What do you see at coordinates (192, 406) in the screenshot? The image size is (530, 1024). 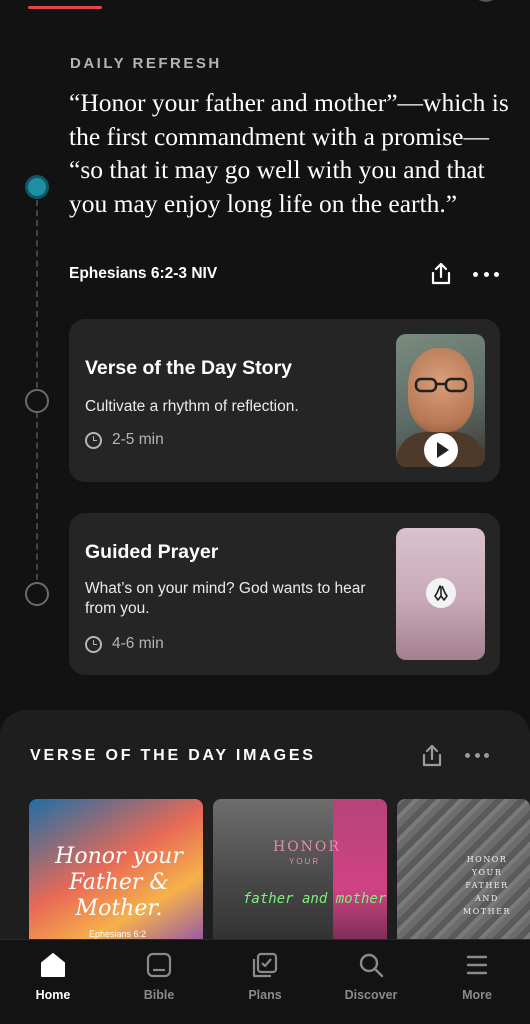 I see `card-subtitle: Cultivate a rhythm of reflection.` at bounding box center [192, 406].